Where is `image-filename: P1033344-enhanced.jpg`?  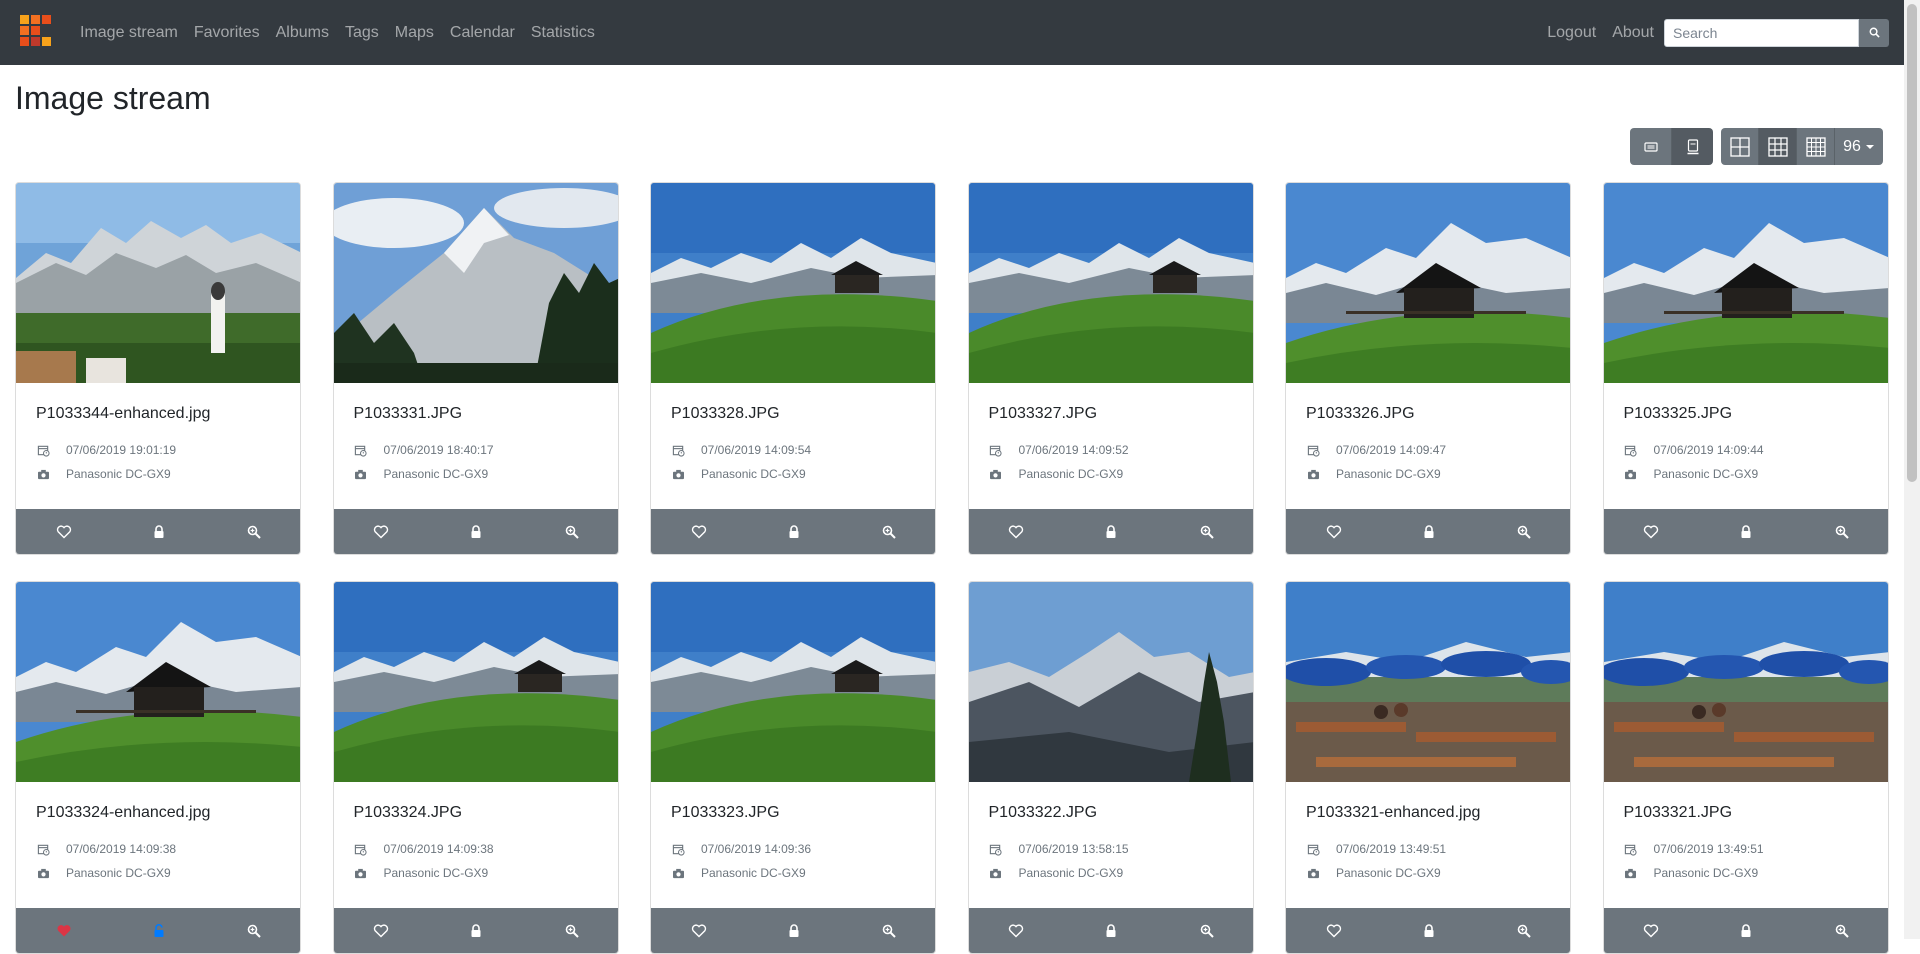
image-filename: P1033344-enhanced.jpg is located at coordinates (123, 414).